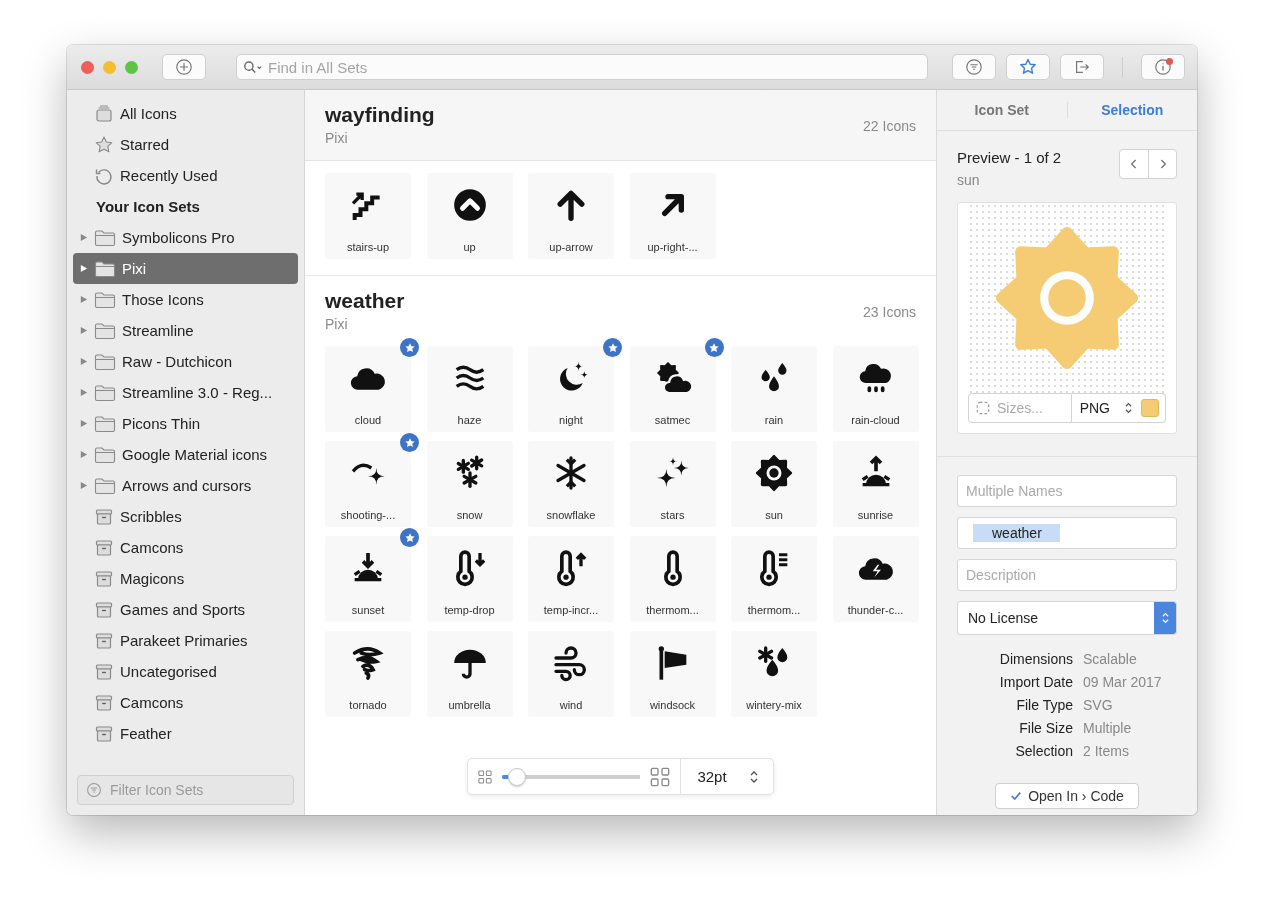  Describe the element at coordinates (1123, 682) in the screenshot. I see `property-value: 09 Mar 2017` at that location.